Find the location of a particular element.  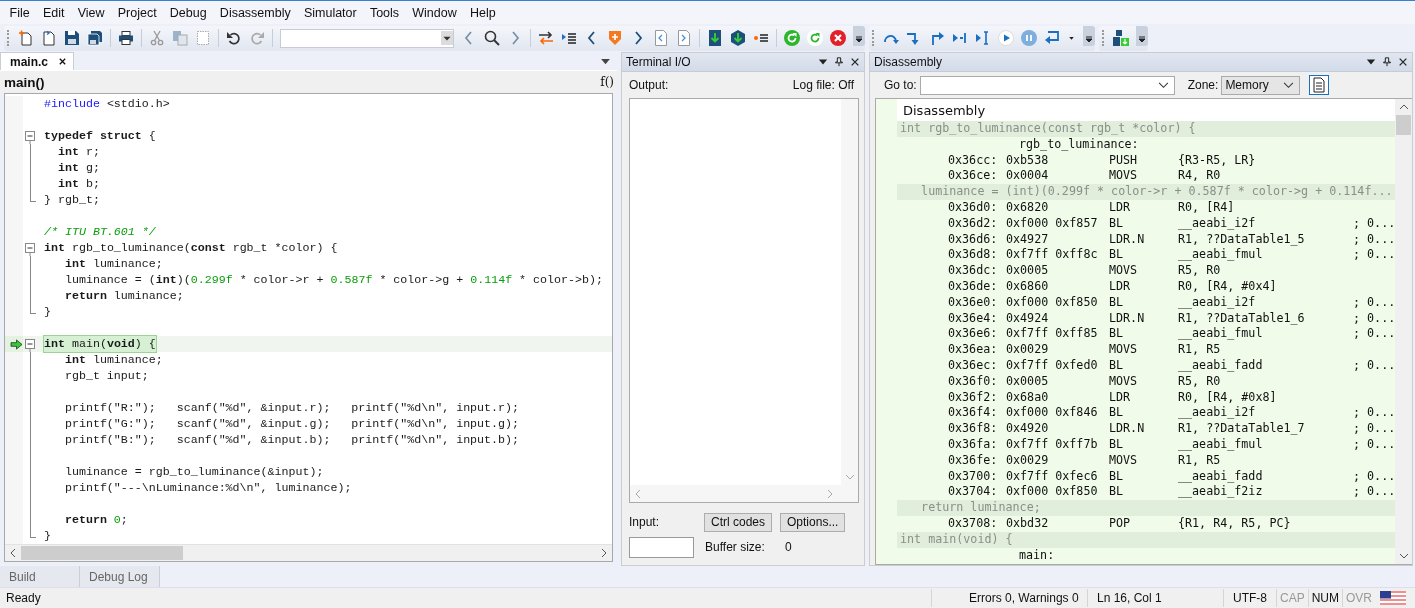

redo-icon is located at coordinates (257, 38).